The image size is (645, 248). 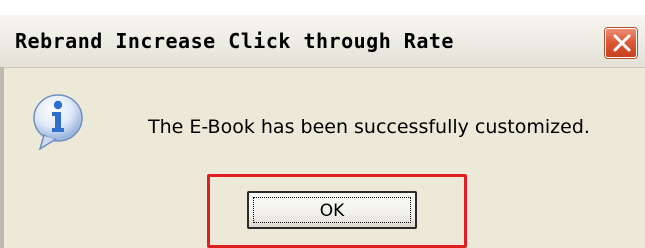 What do you see at coordinates (58, 122) in the screenshot?
I see `info-icon` at bounding box center [58, 122].